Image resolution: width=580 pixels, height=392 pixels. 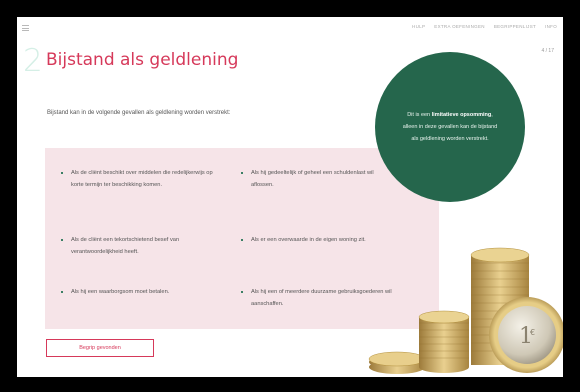 What do you see at coordinates (120, 292) in the screenshot?
I see `list-item-text: Als hij een waarborgsom moet betalen.` at bounding box center [120, 292].